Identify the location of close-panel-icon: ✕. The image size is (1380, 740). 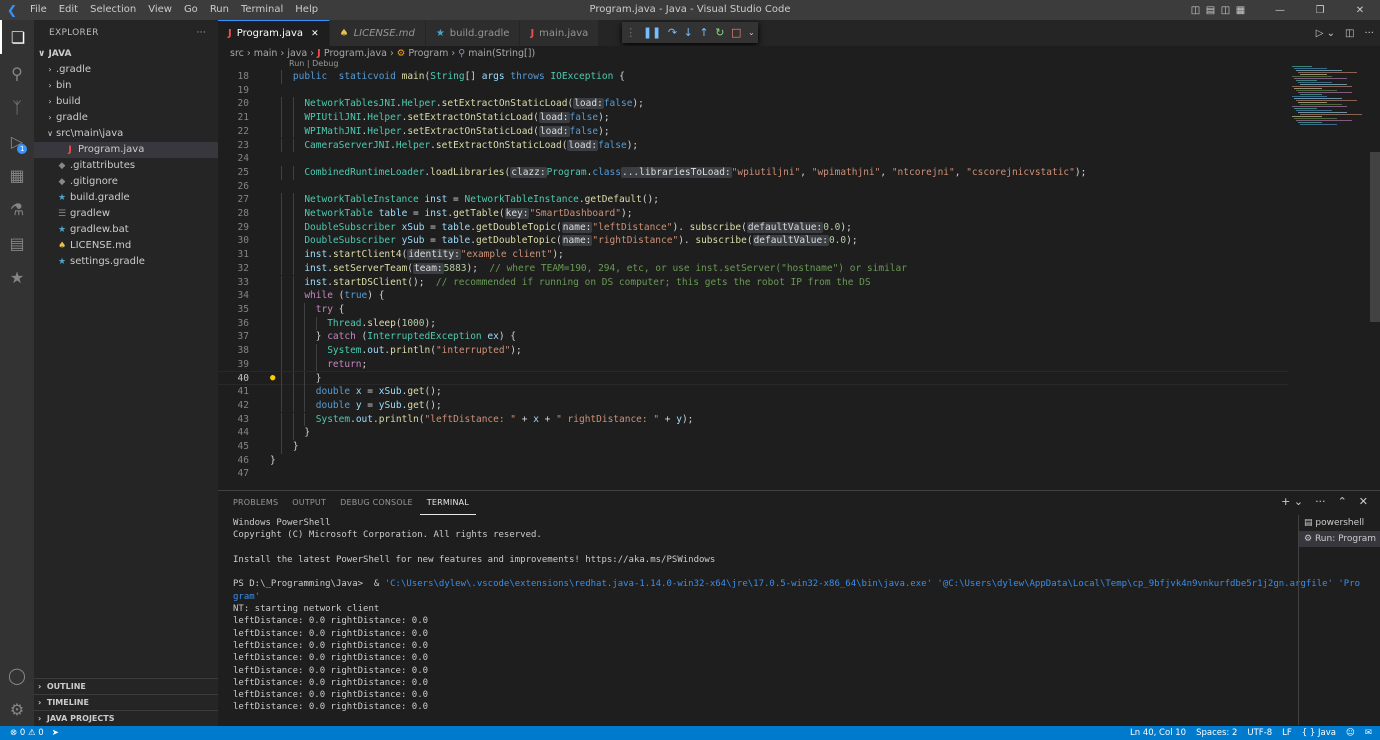
(1363, 501).